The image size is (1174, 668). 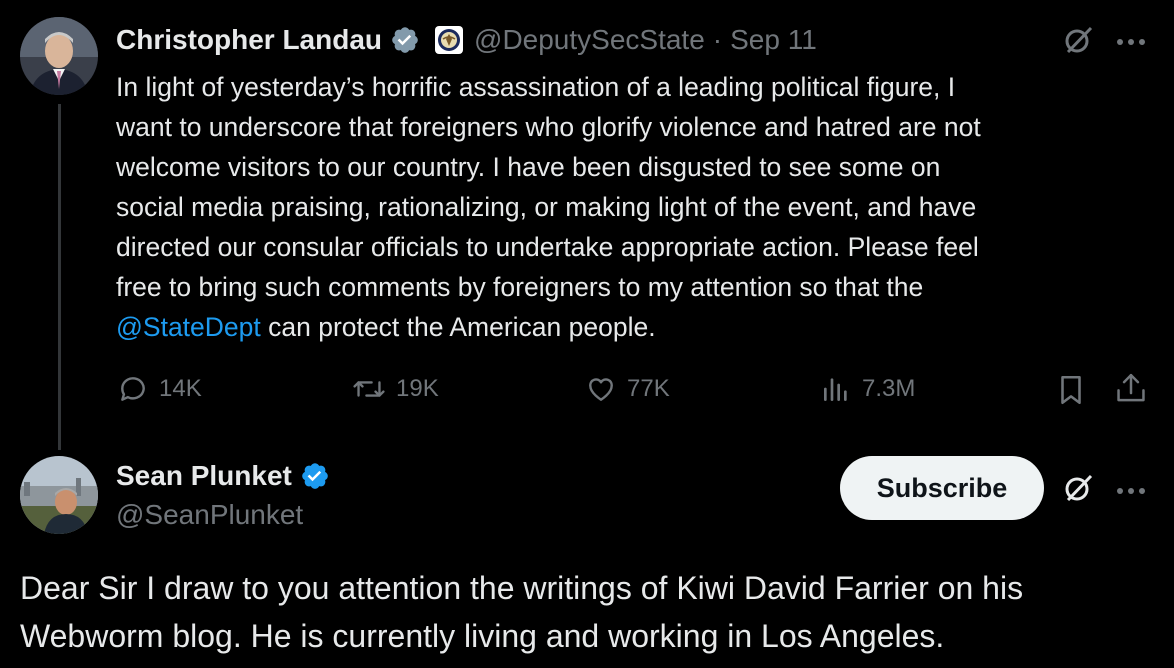 What do you see at coordinates (449, 40) in the screenshot?
I see `affiliate-seal-icon` at bounding box center [449, 40].